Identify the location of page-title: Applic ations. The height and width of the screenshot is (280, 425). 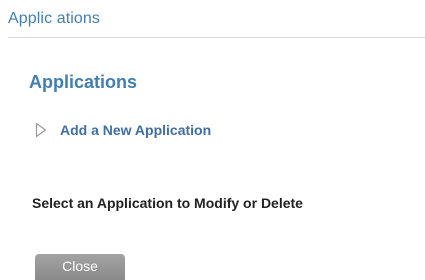
(54, 18).